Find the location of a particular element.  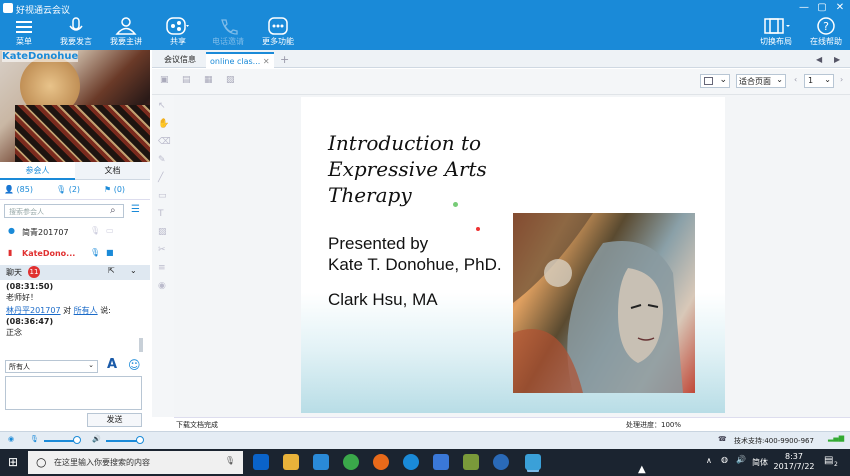

chat-scrollbar is located at coordinates (141, 345).